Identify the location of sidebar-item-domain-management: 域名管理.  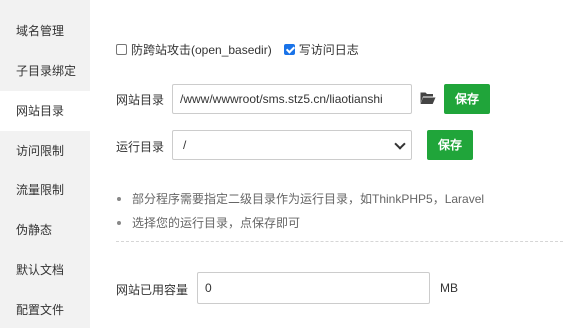
(45, 31).